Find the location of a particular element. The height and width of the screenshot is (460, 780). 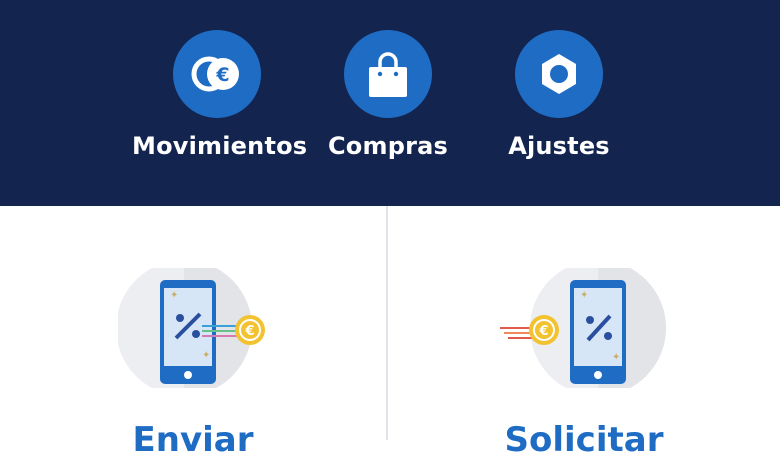

shopping-bag-icon is located at coordinates (388, 74).